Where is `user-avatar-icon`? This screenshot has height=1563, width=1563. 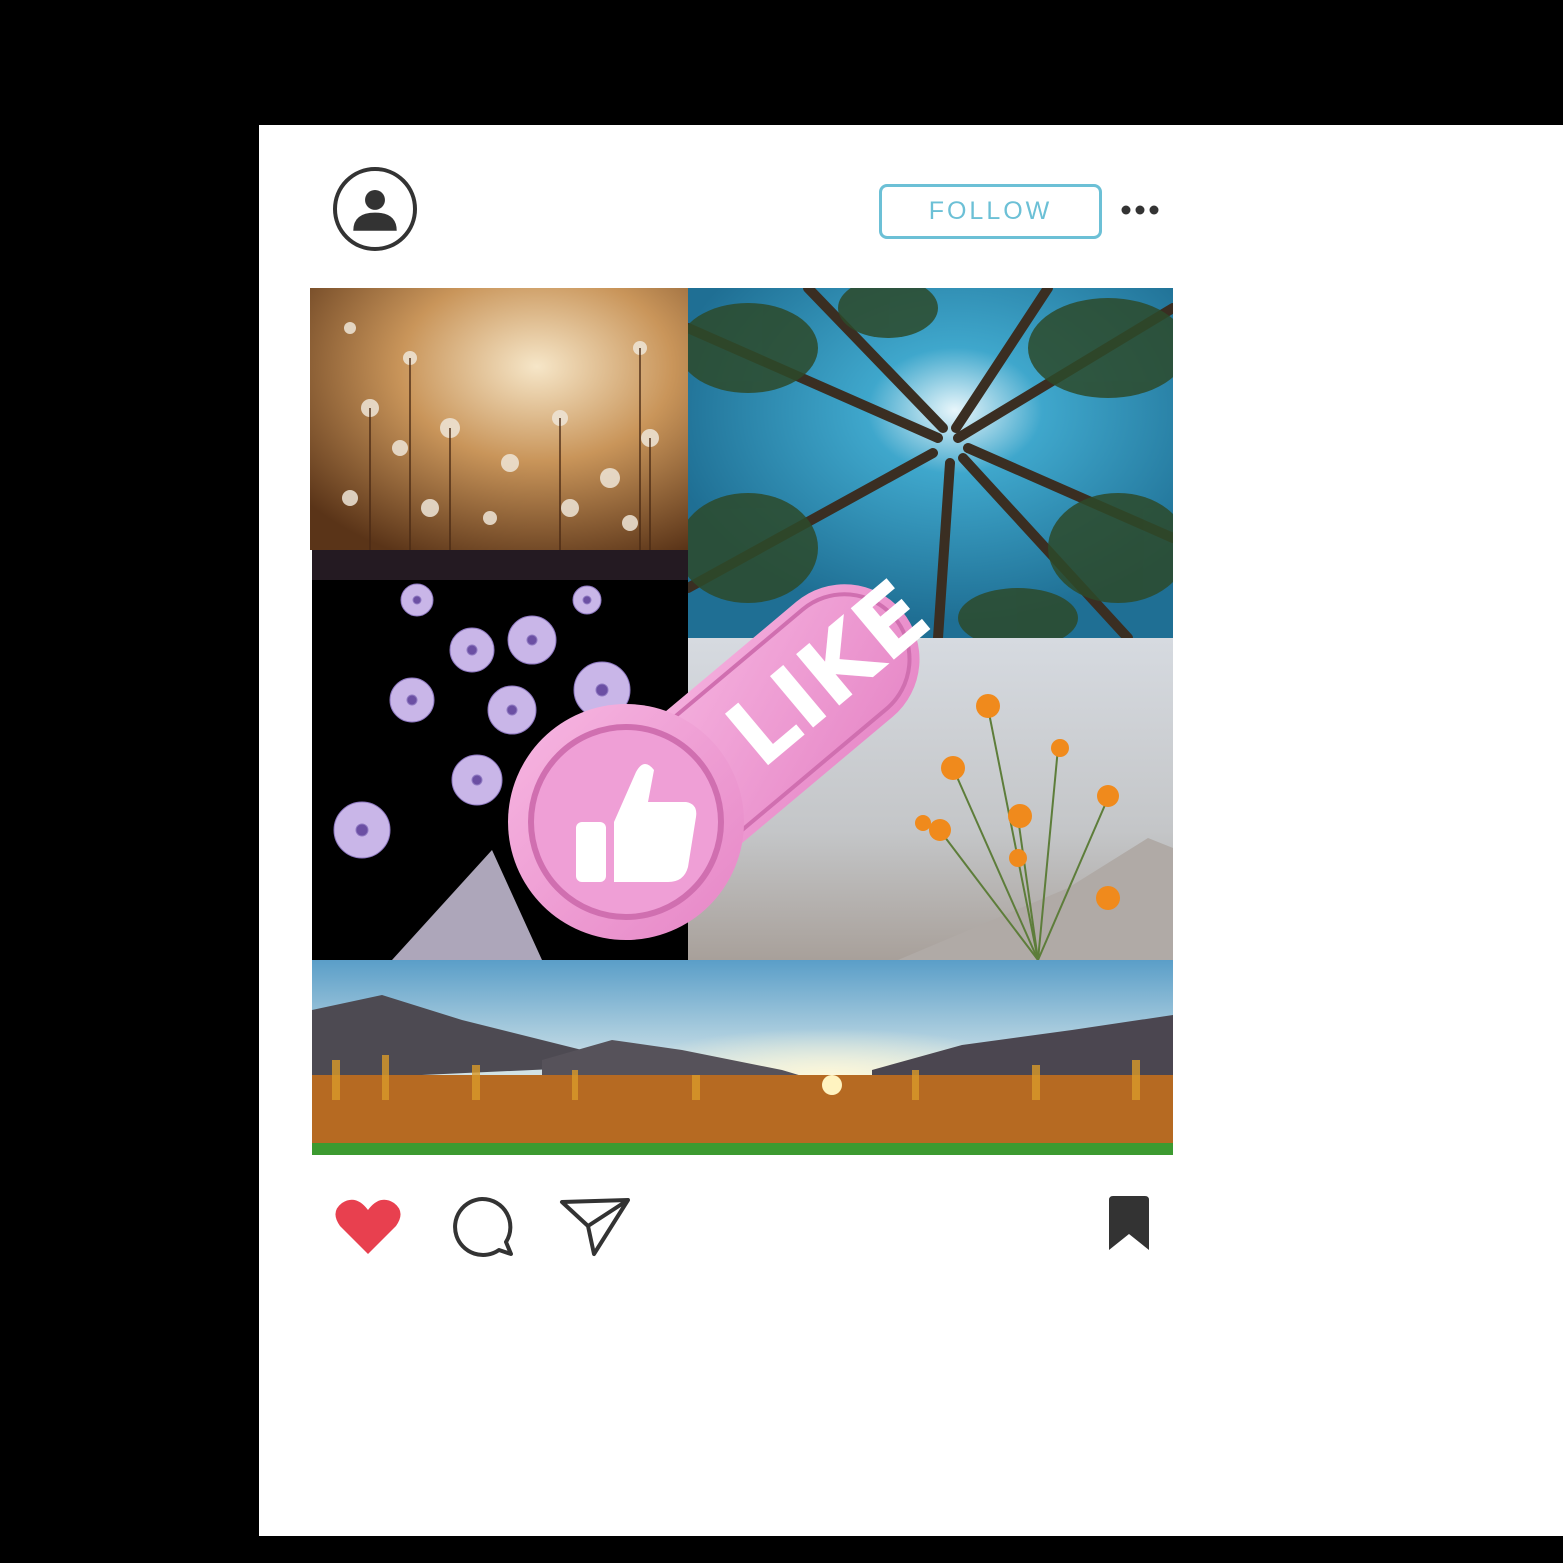
user-avatar-icon is located at coordinates (375, 209).